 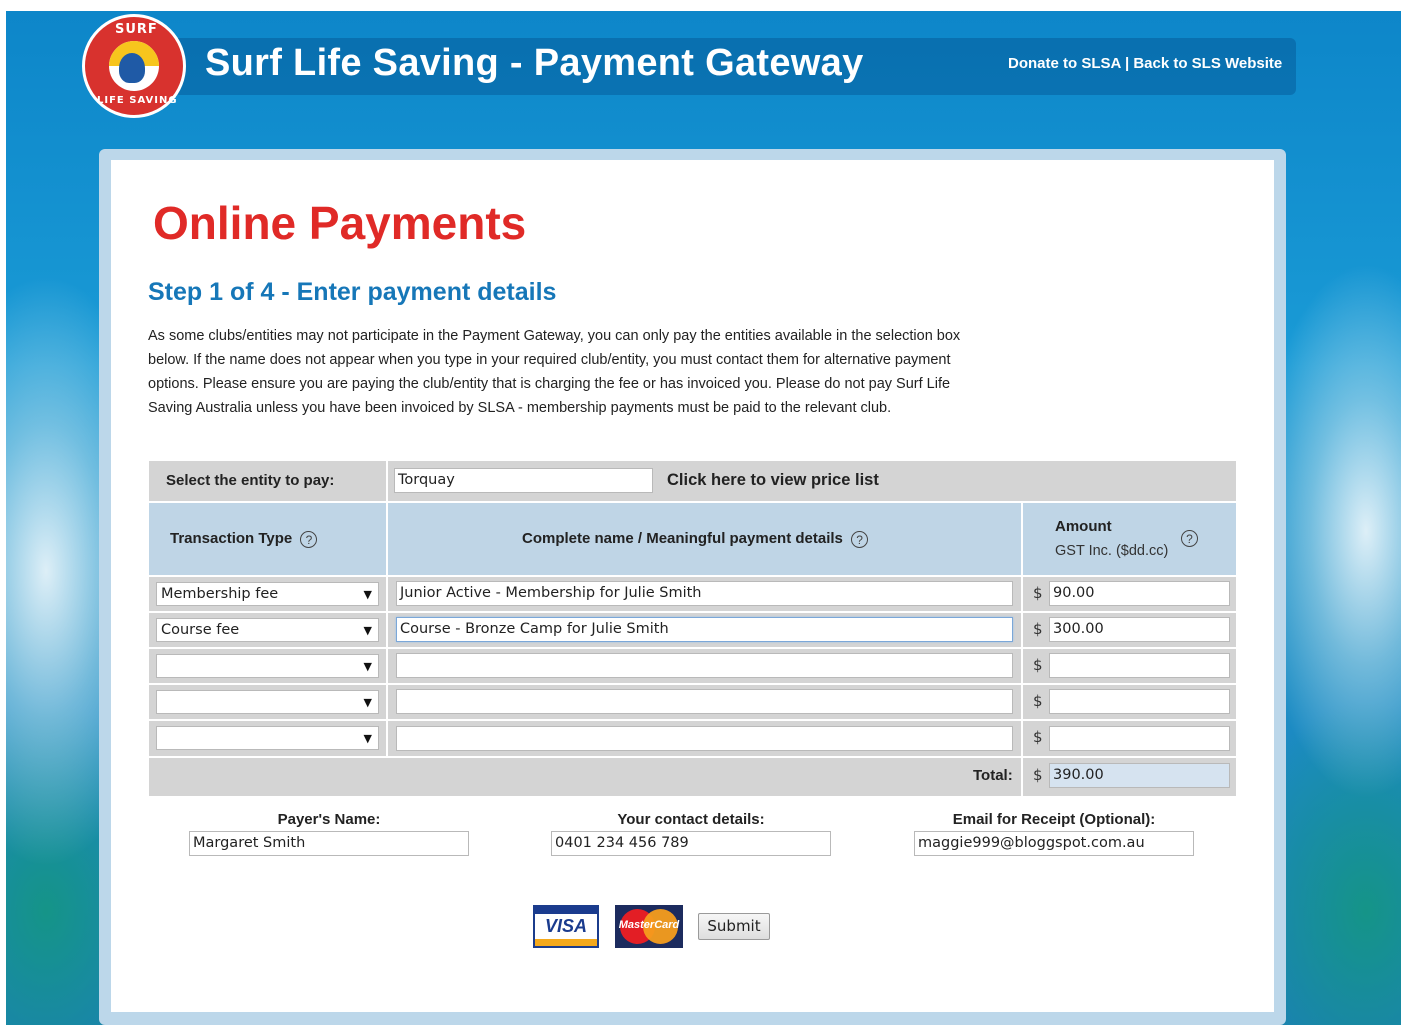 I want to click on amount-input-2: 300.00, so click(x=1139, y=629).